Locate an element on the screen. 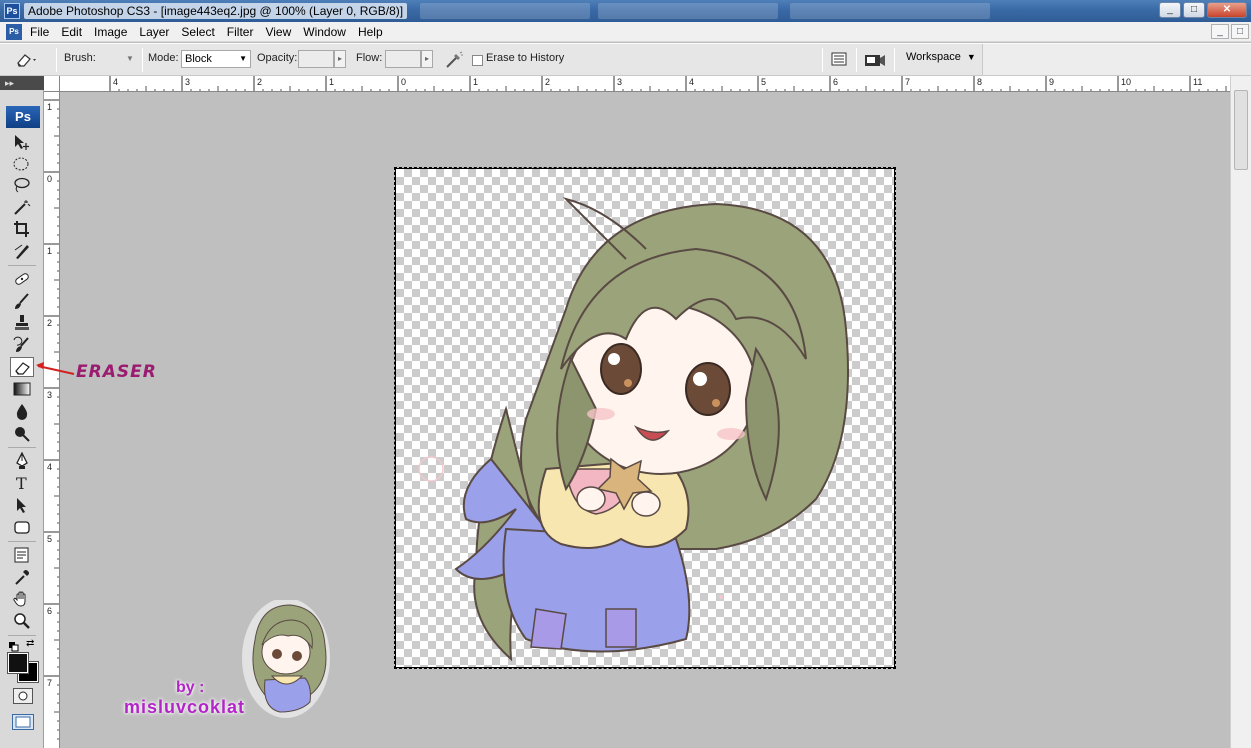 This screenshot has width=1251, height=748. vertical-ruler: 1 0 1 2 3 4 5 6 7 is located at coordinates (52, 420).